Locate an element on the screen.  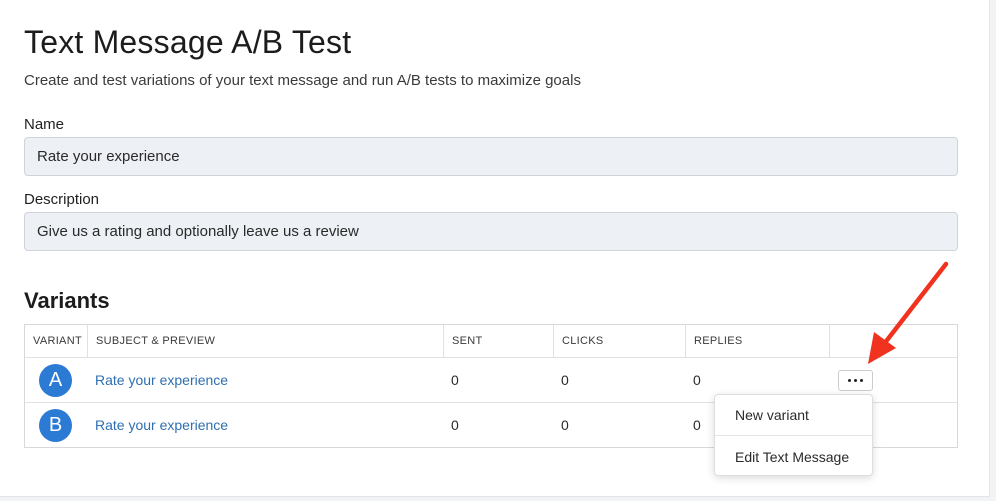
variant-avatar: A is located at coordinates (55, 380).